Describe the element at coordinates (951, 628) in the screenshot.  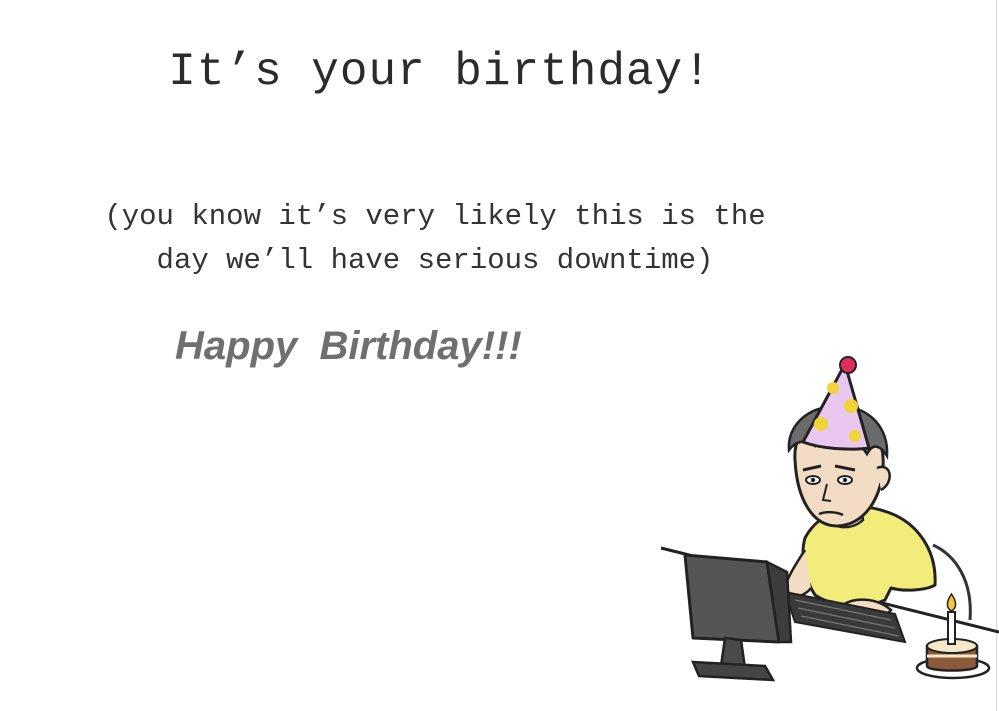
I see `cake-candle` at that location.